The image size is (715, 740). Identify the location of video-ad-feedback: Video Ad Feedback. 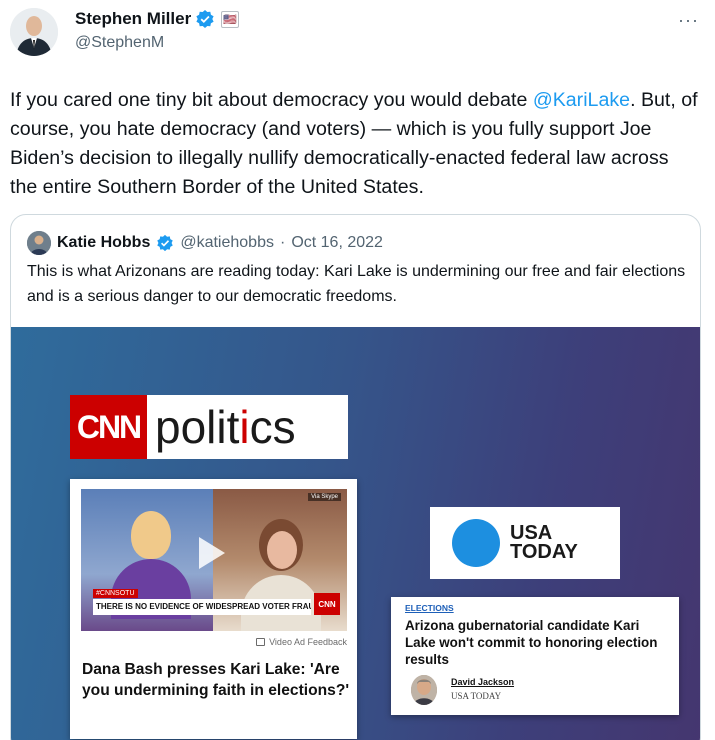
(301, 642).